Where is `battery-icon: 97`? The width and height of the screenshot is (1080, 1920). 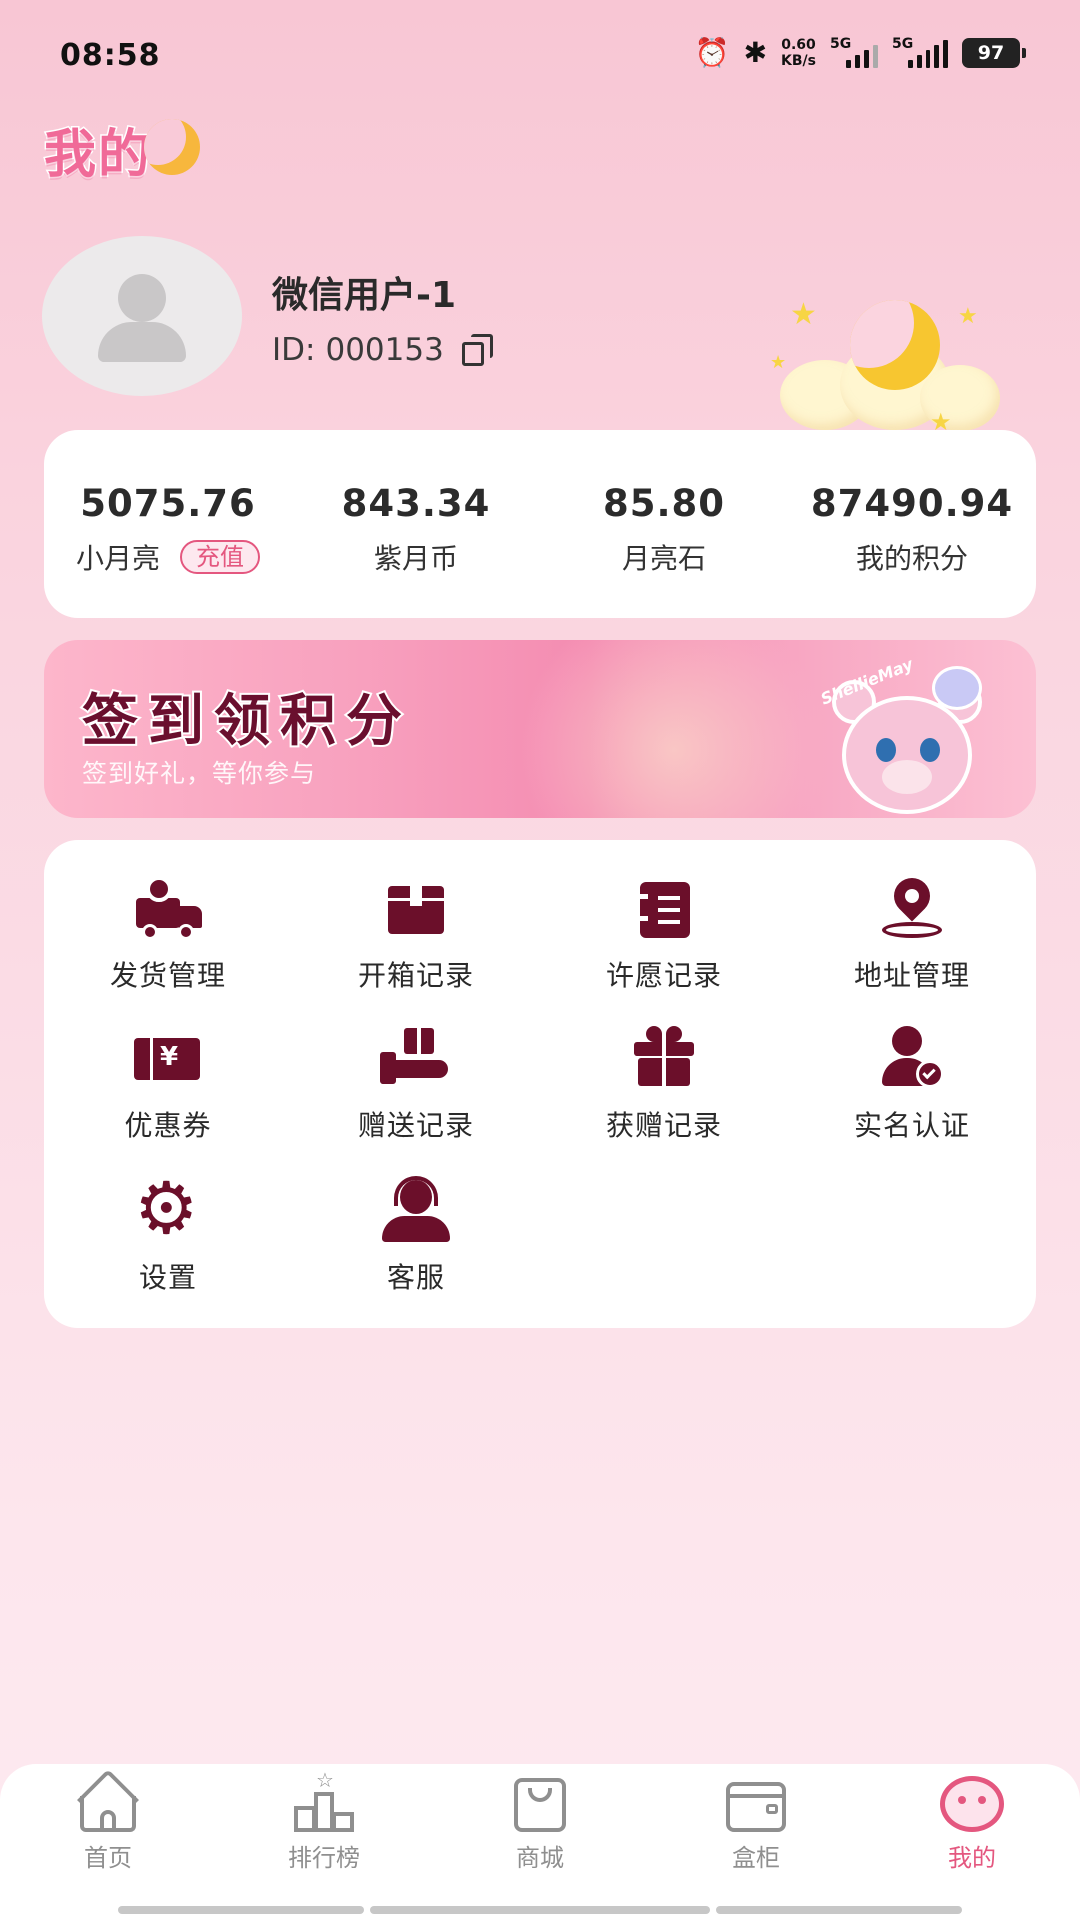
battery-icon: 97 is located at coordinates (994, 52).